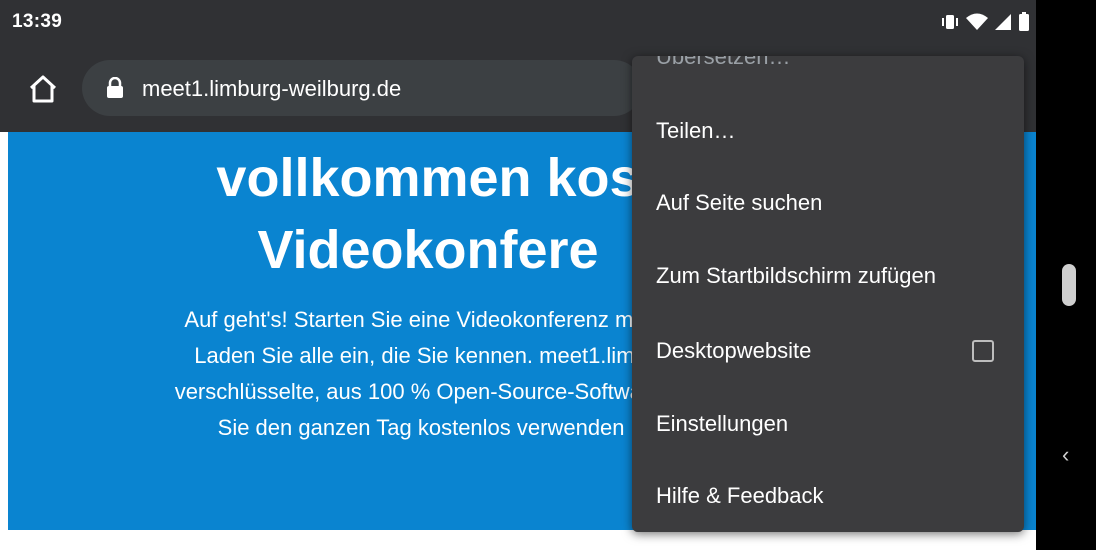 This screenshot has width=1096, height=550. Describe the element at coordinates (828, 424) in the screenshot. I see `menu-item-settings: Einstellungen` at that location.